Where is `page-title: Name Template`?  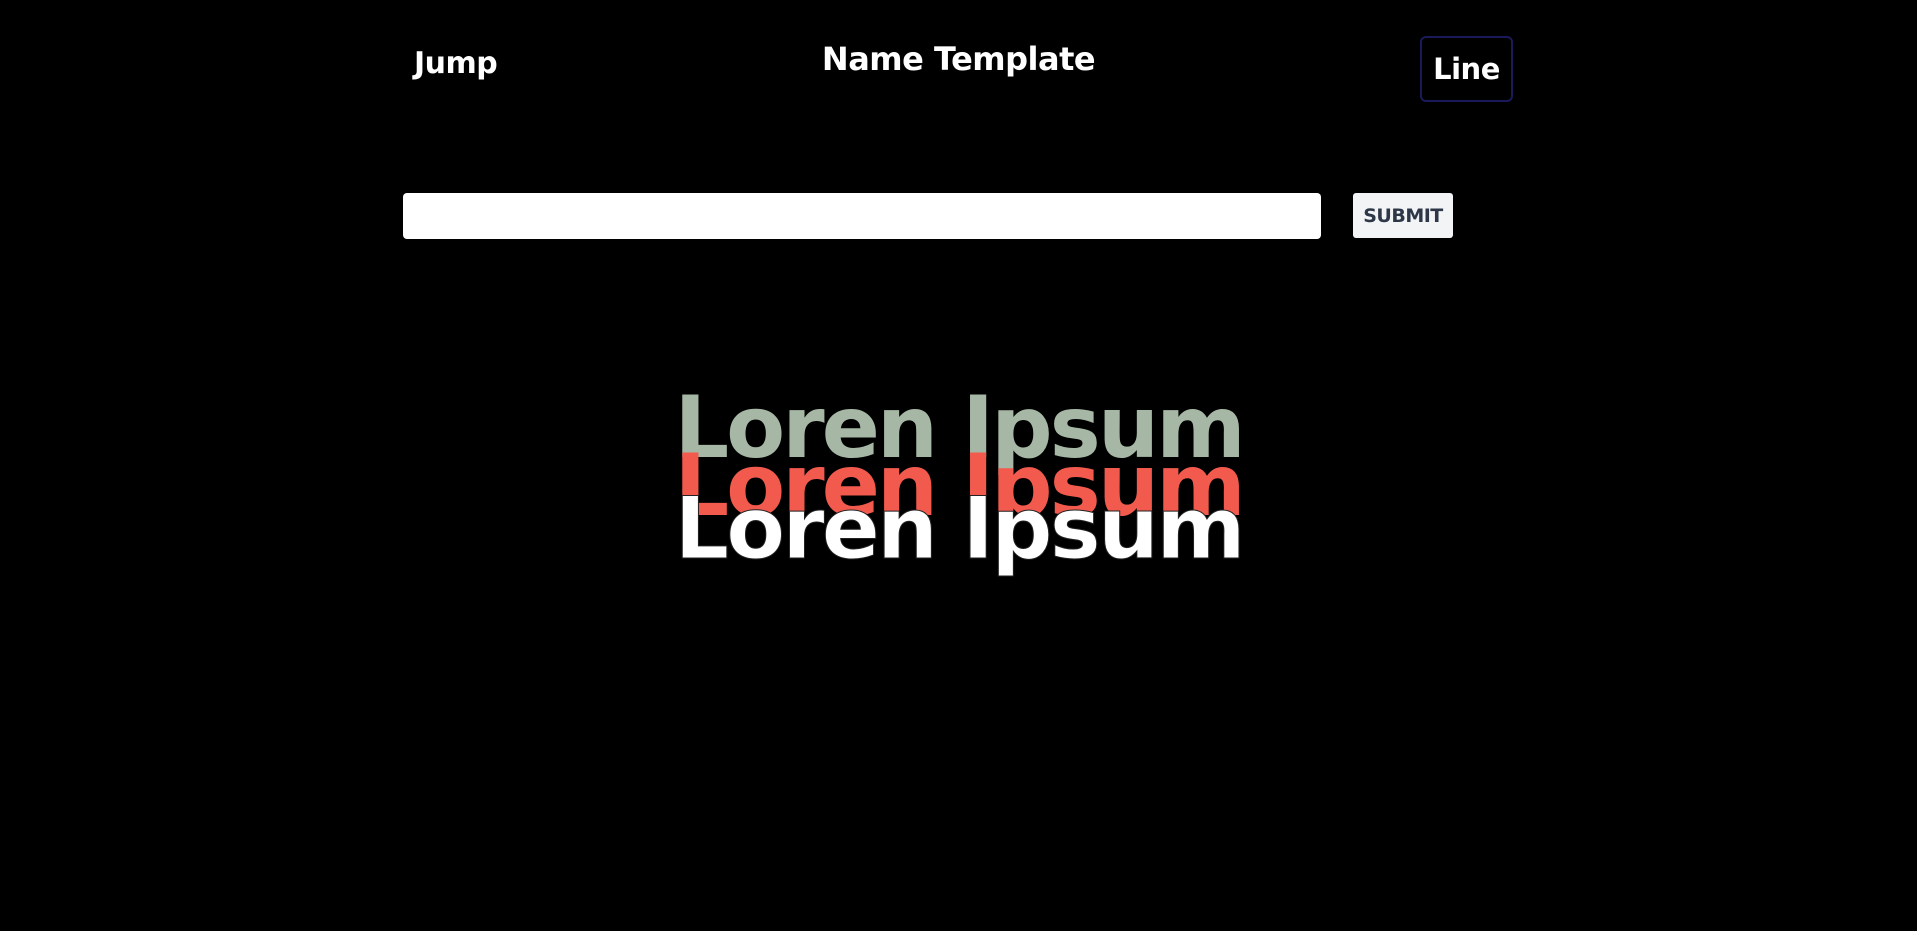
page-title: Name Template is located at coordinates (958, 59).